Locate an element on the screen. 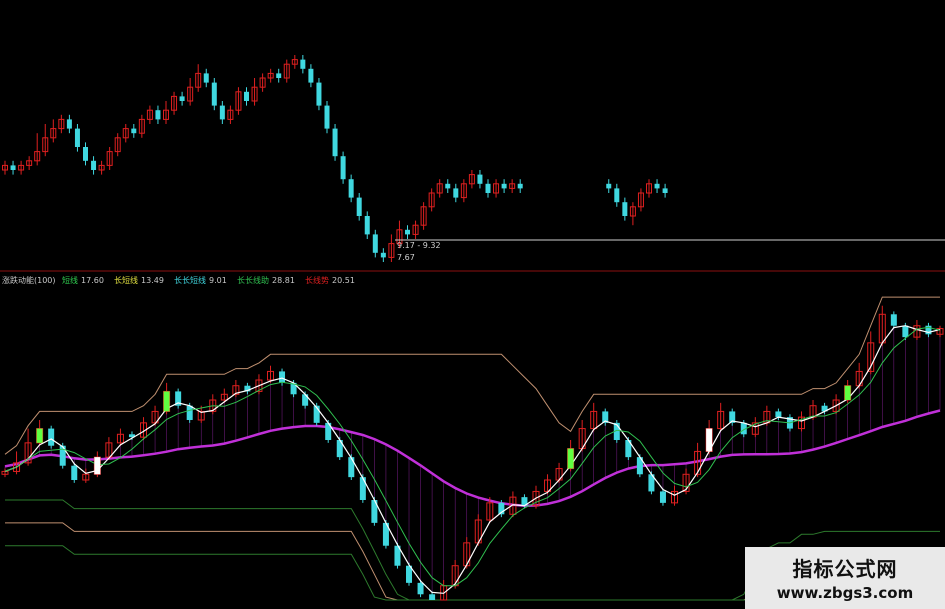 This screenshot has height=609, width=945. legend-label: 长长线助 is located at coordinates (253, 280).